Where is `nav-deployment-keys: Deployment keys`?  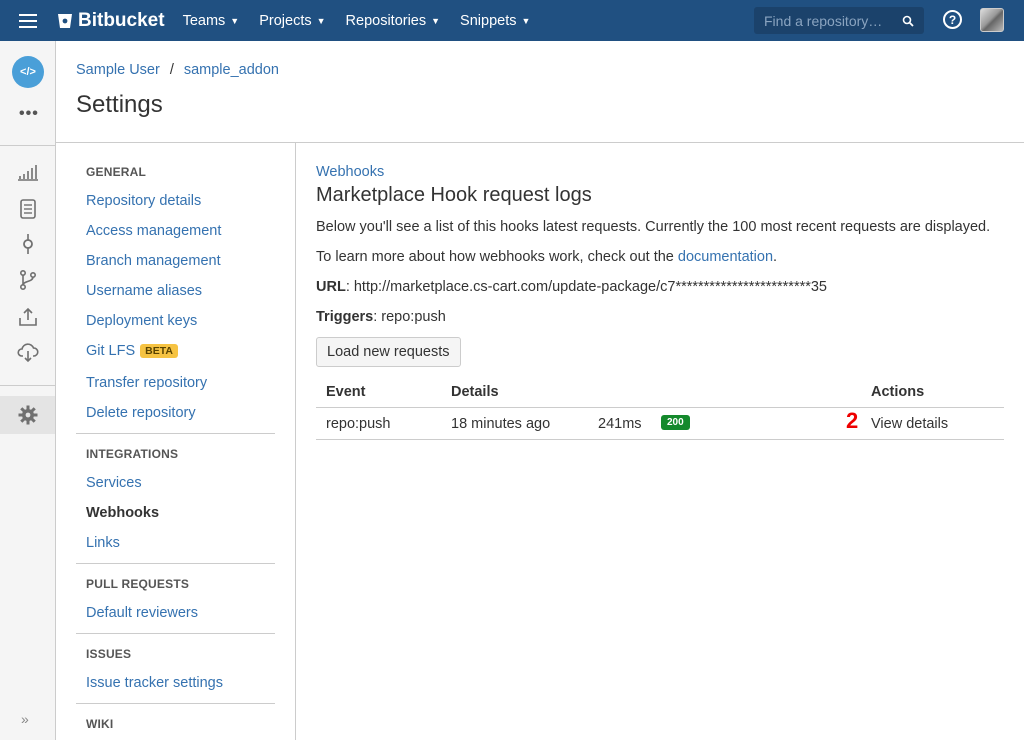 nav-deployment-keys: Deployment keys is located at coordinates (141, 321).